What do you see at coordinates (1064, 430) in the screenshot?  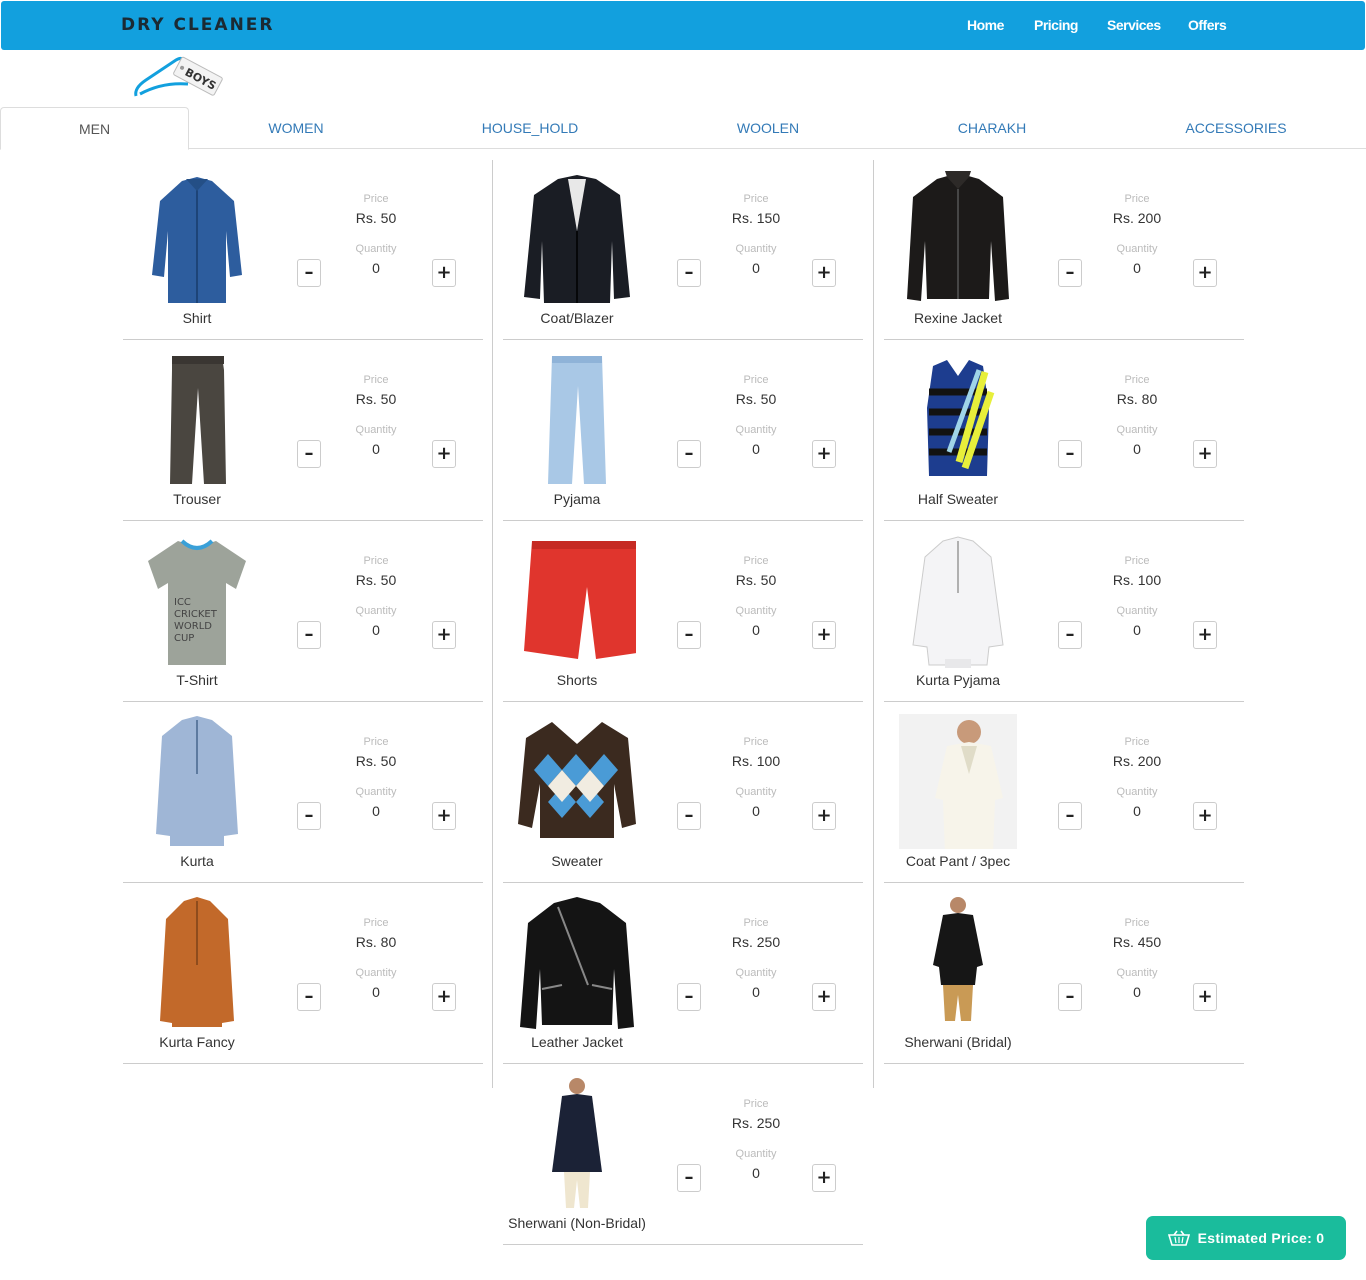 I see `item-card: Half Sweater Price Rs. 80 Quantity 0 – +` at bounding box center [1064, 430].